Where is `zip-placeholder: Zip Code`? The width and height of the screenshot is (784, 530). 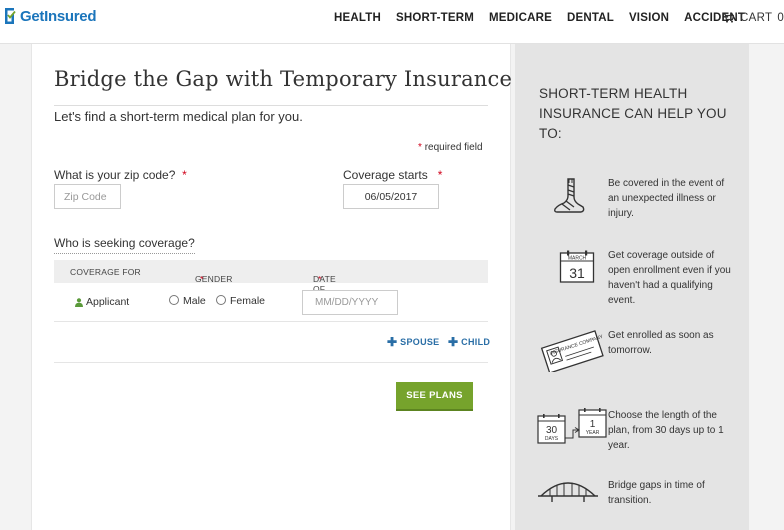 zip-placeholder: Zip Code is located at coordinates (85, 196).